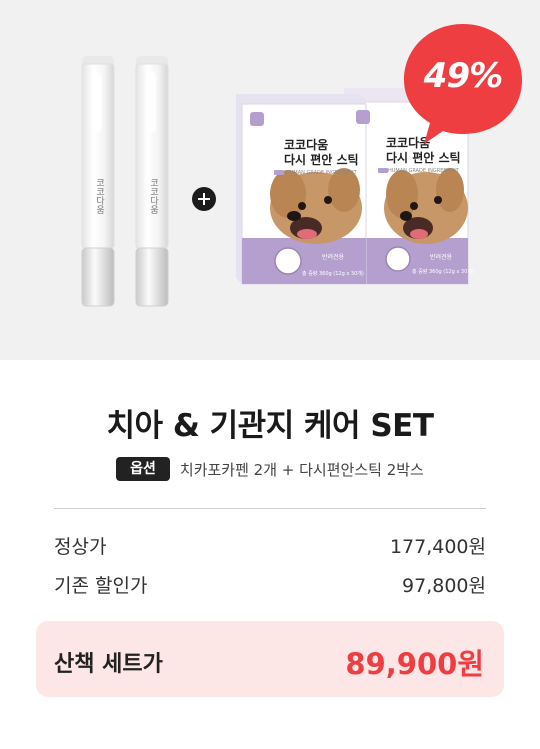 The image size is (540, 749). I want to click on option-row: 옵션 치카포카펜 2개 + 다시편안스틱 2박스, so click(270, 469).